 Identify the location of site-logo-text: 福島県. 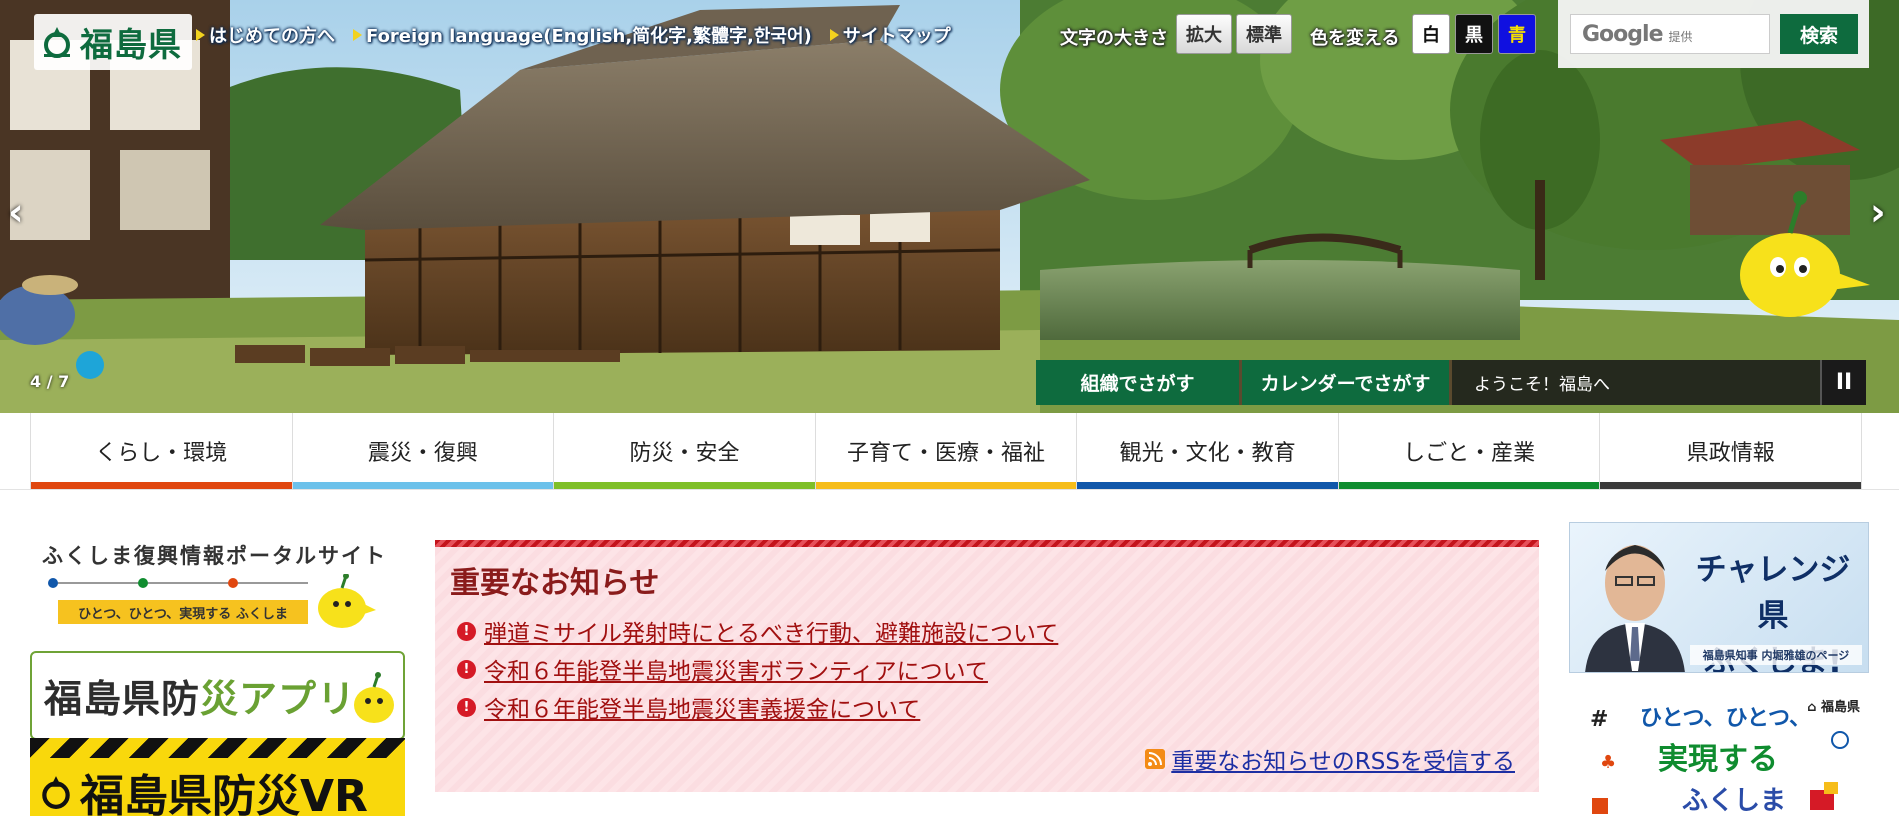
(131, 44).